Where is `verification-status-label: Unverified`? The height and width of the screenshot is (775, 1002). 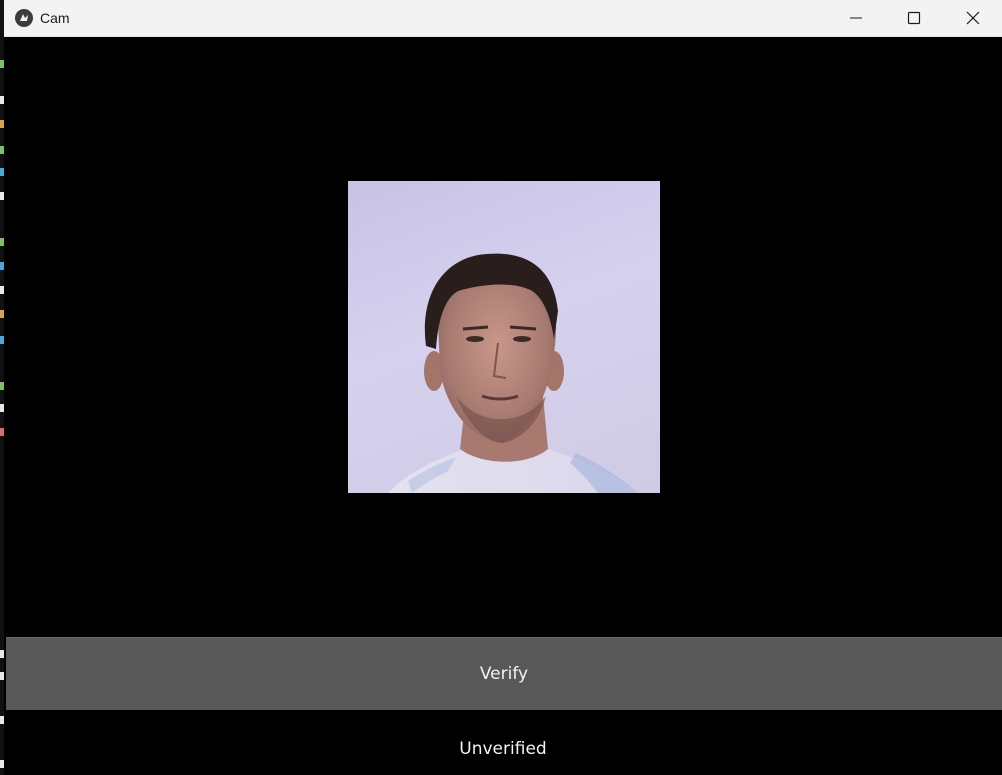 verification-status-label: Unverified is located at coordinates (503, 749).